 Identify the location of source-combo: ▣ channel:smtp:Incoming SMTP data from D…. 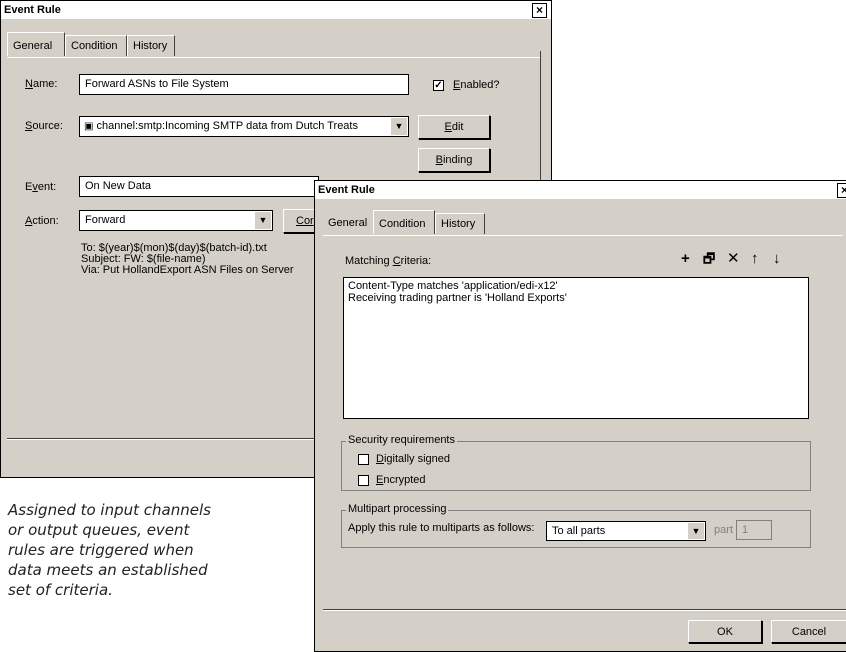
(244, 126).